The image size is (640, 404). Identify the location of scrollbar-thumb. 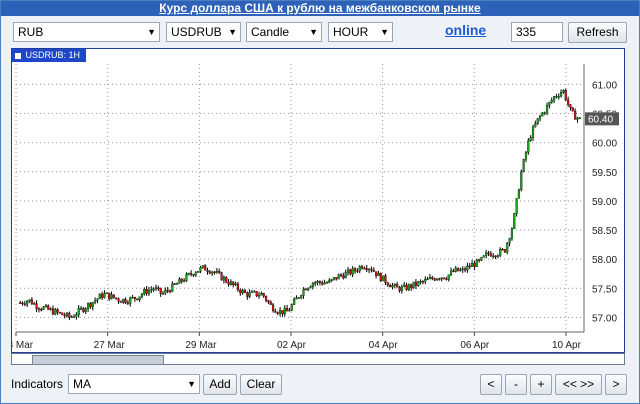
(98, 360).